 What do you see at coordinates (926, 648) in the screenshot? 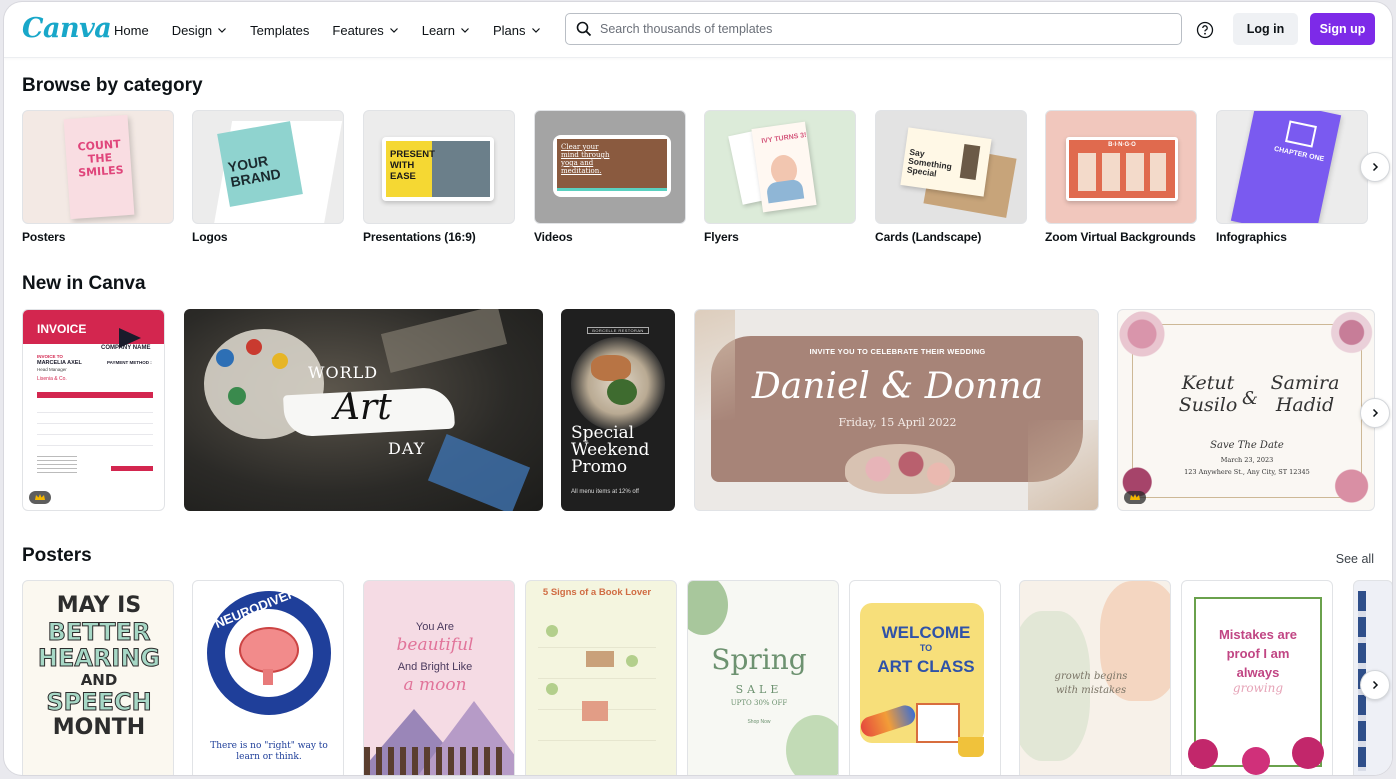
I see `poster6-line2: TO` at bounding box center [926, 648].